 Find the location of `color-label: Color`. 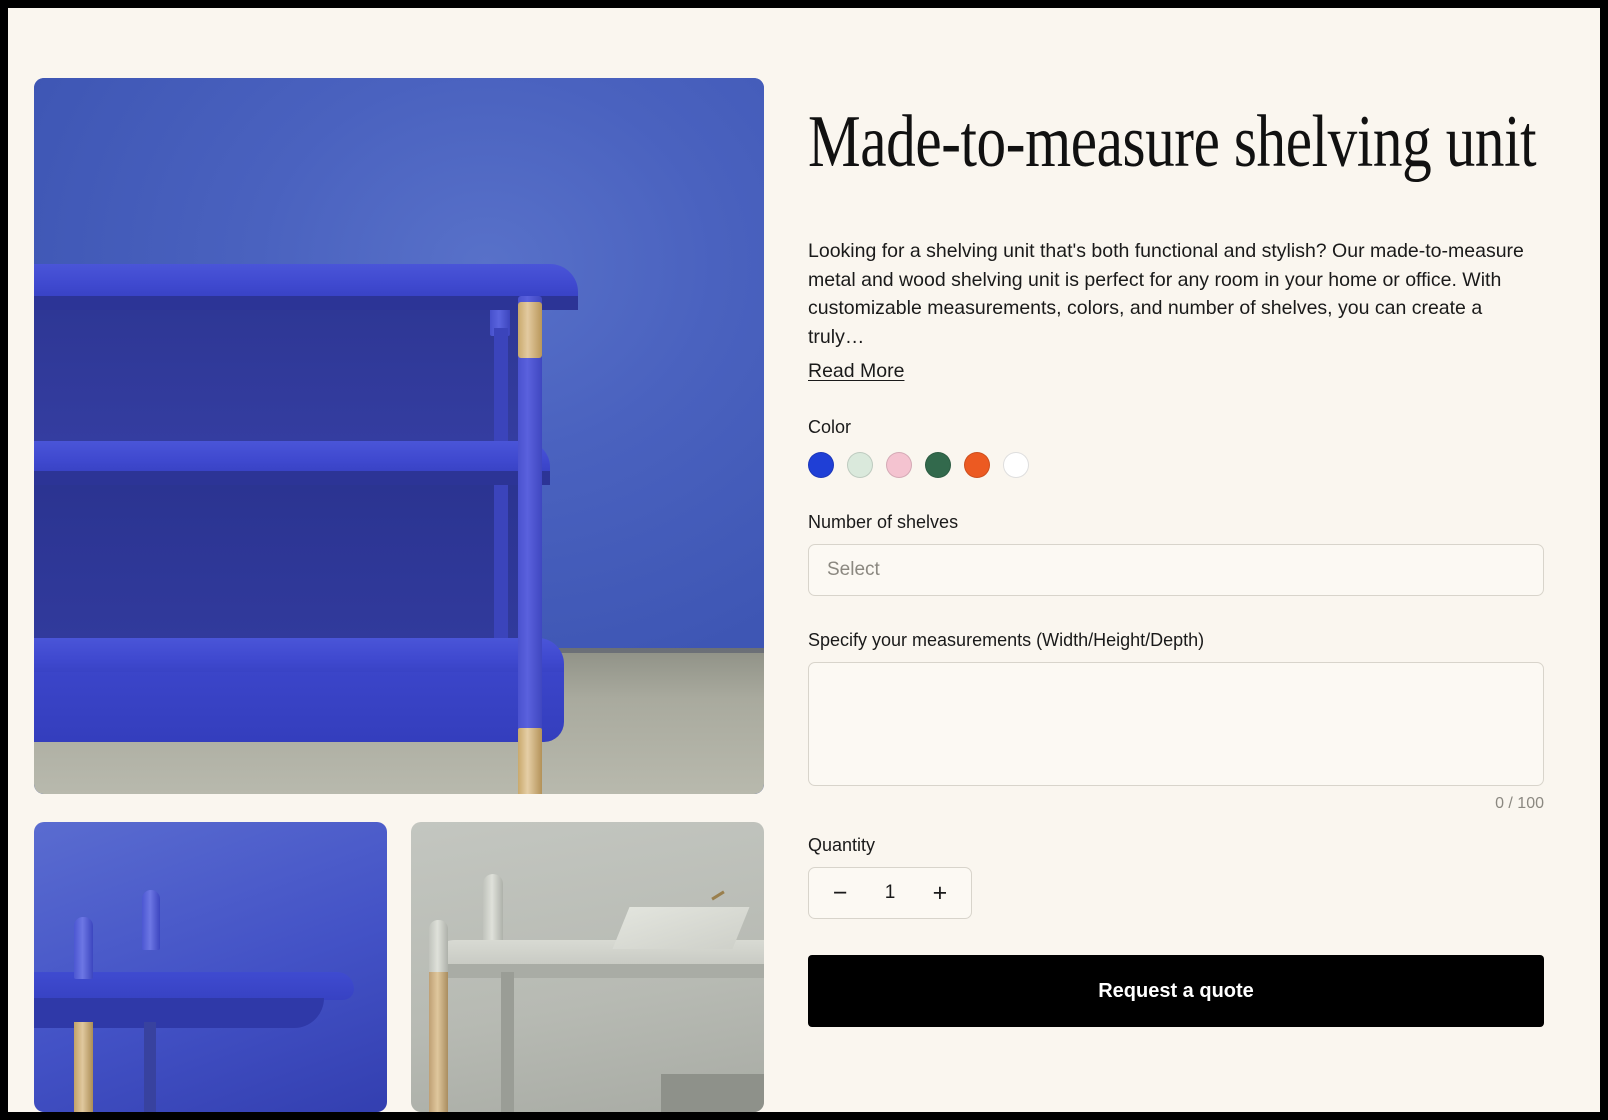

color-label: Color is located at coordinates (830, 427).